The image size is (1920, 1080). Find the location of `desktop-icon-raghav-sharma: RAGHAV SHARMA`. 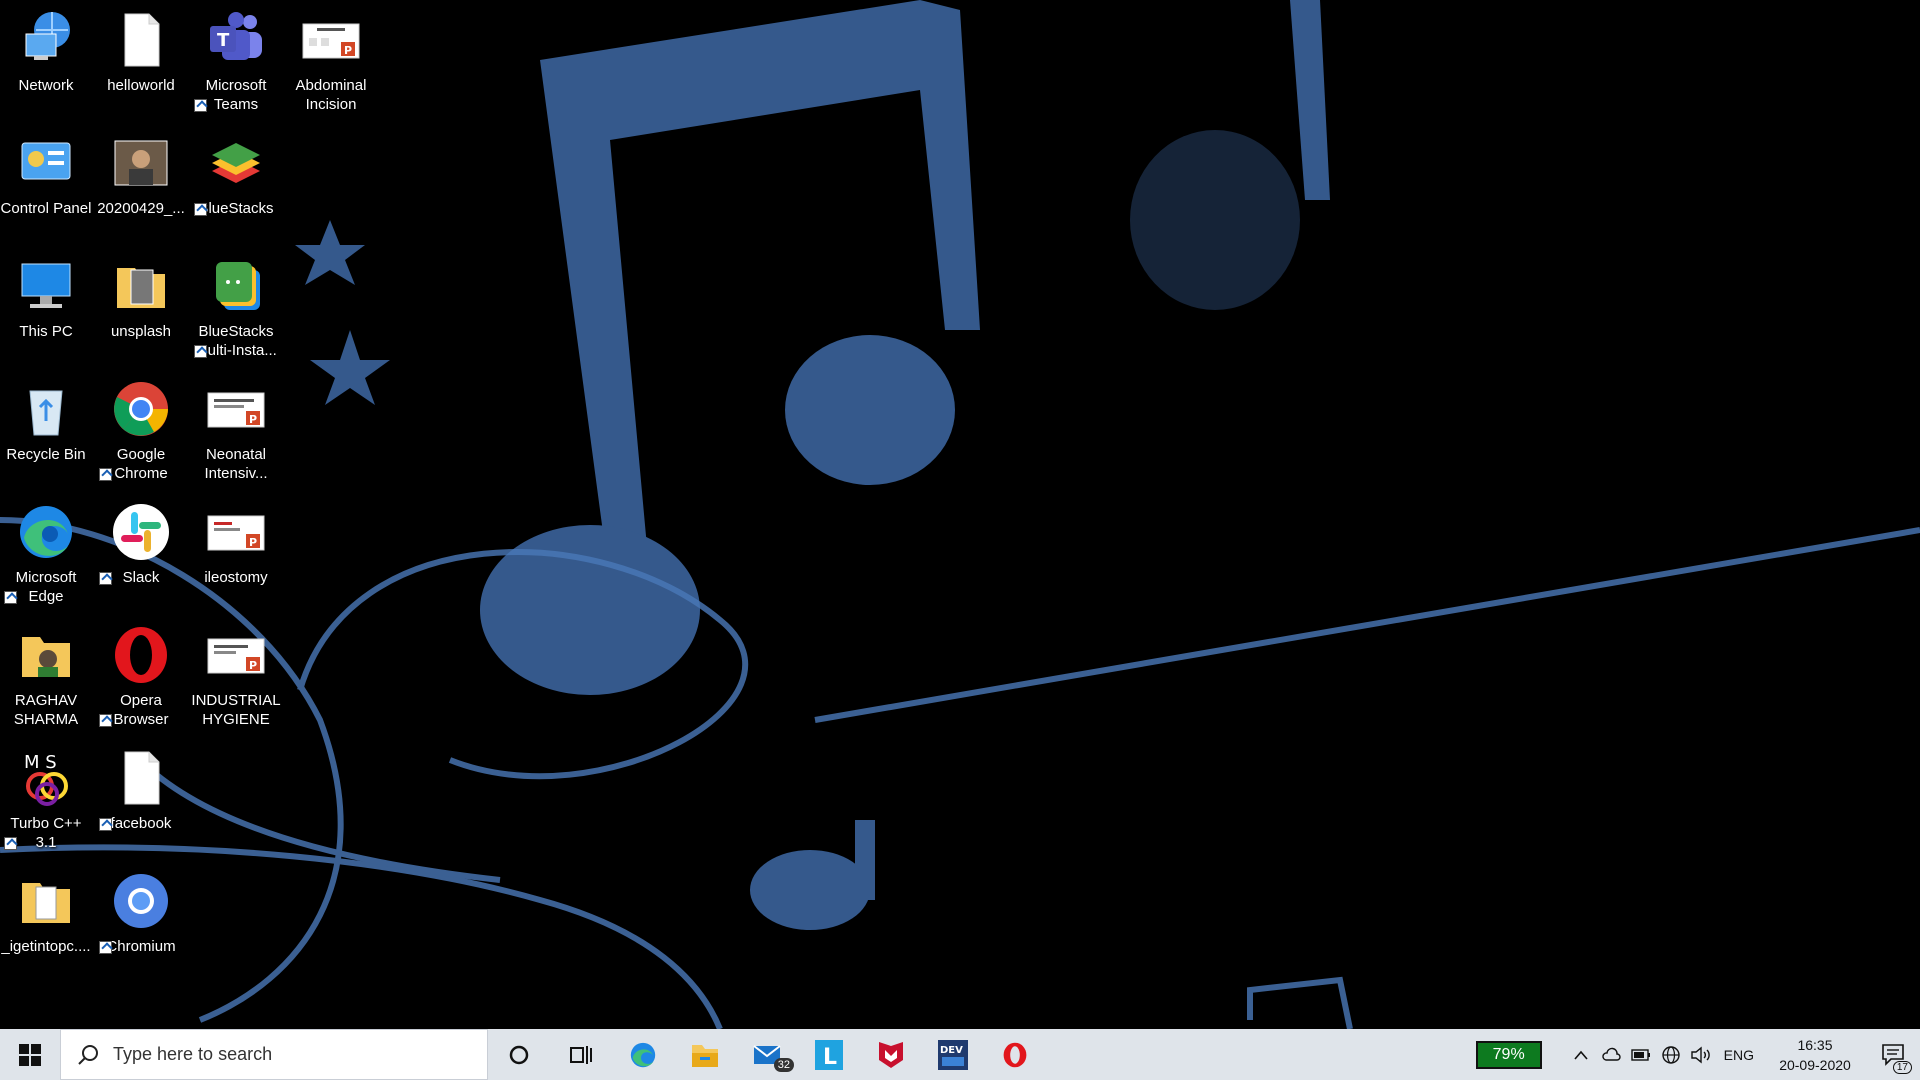

desktop-icon-raghav-sharma: RAGHAV SHARMA is located at coordinates (46, 676).